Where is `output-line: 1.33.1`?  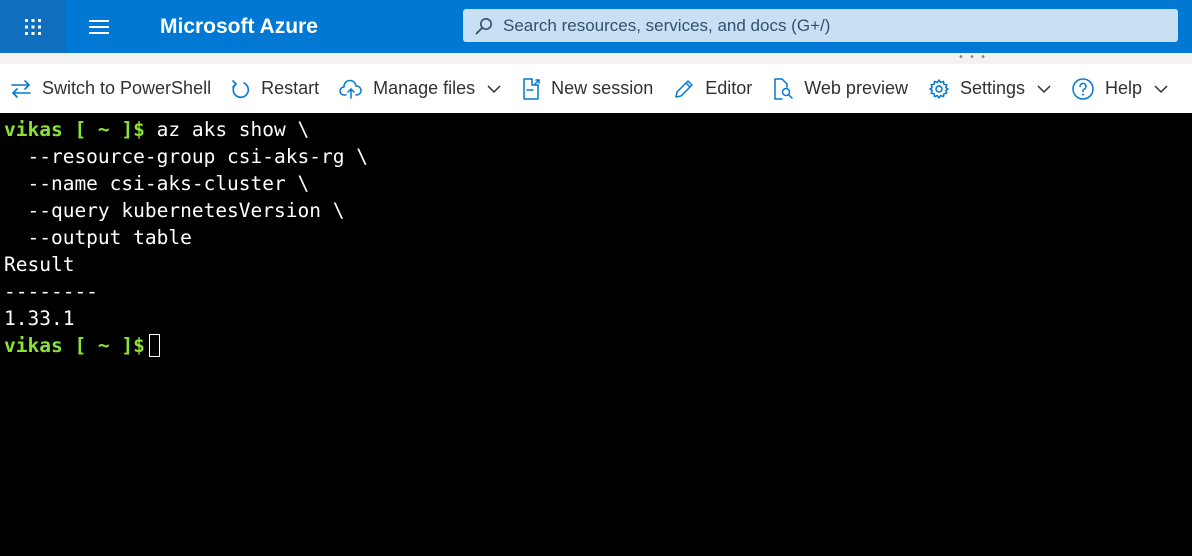
output-line: 1.33.1 is located at coordinates (39, 318).